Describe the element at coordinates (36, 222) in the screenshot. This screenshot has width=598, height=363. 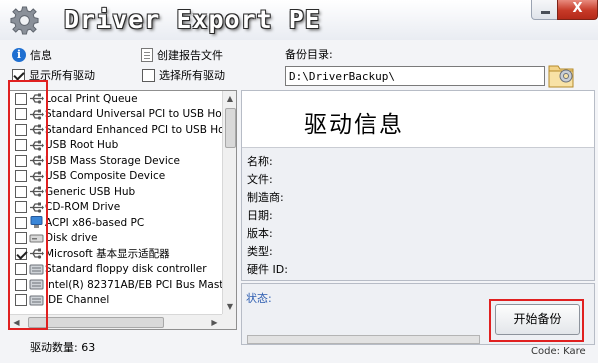
I see `computer-icon` at that location.